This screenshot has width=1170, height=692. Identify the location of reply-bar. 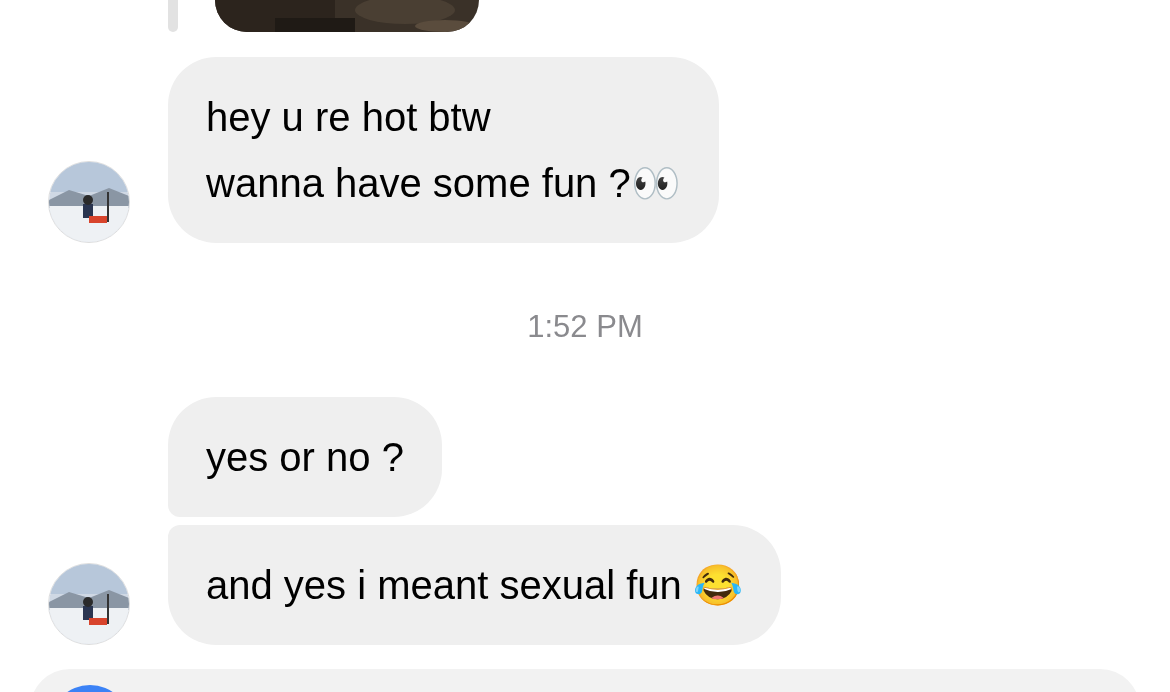
(173, 16).